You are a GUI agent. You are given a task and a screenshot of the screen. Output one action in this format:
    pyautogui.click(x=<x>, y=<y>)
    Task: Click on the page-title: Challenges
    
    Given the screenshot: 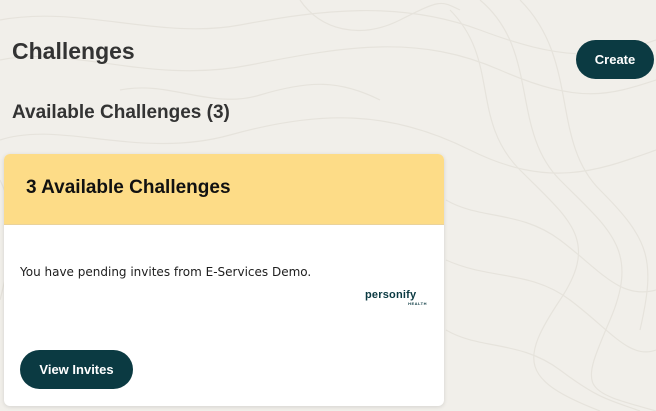 What is the action you would take?
    pyautogui.click(x=73, y=51)
    